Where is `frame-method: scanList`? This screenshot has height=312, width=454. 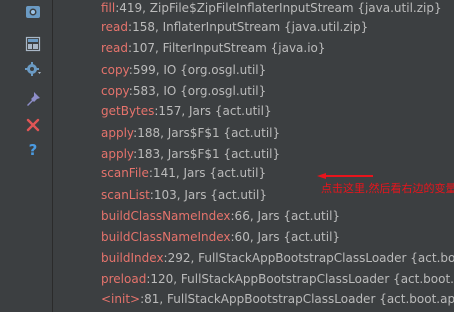
frame-method: scanList is located at coordinates (125, 195).